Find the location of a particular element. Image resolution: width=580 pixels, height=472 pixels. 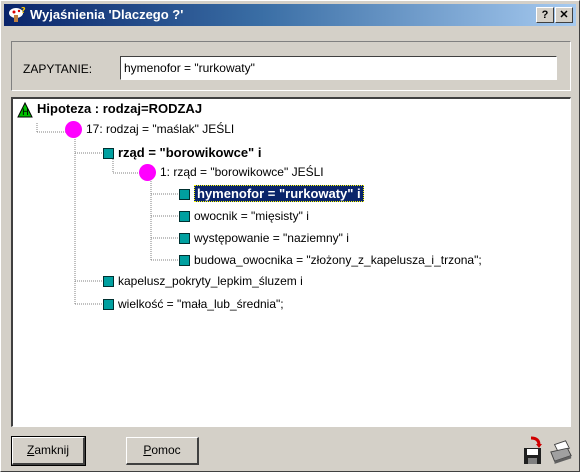

tree-node-rule-17: 17: rodzaj = "maślak" JEŚLI is located at coordinates (150, 130).